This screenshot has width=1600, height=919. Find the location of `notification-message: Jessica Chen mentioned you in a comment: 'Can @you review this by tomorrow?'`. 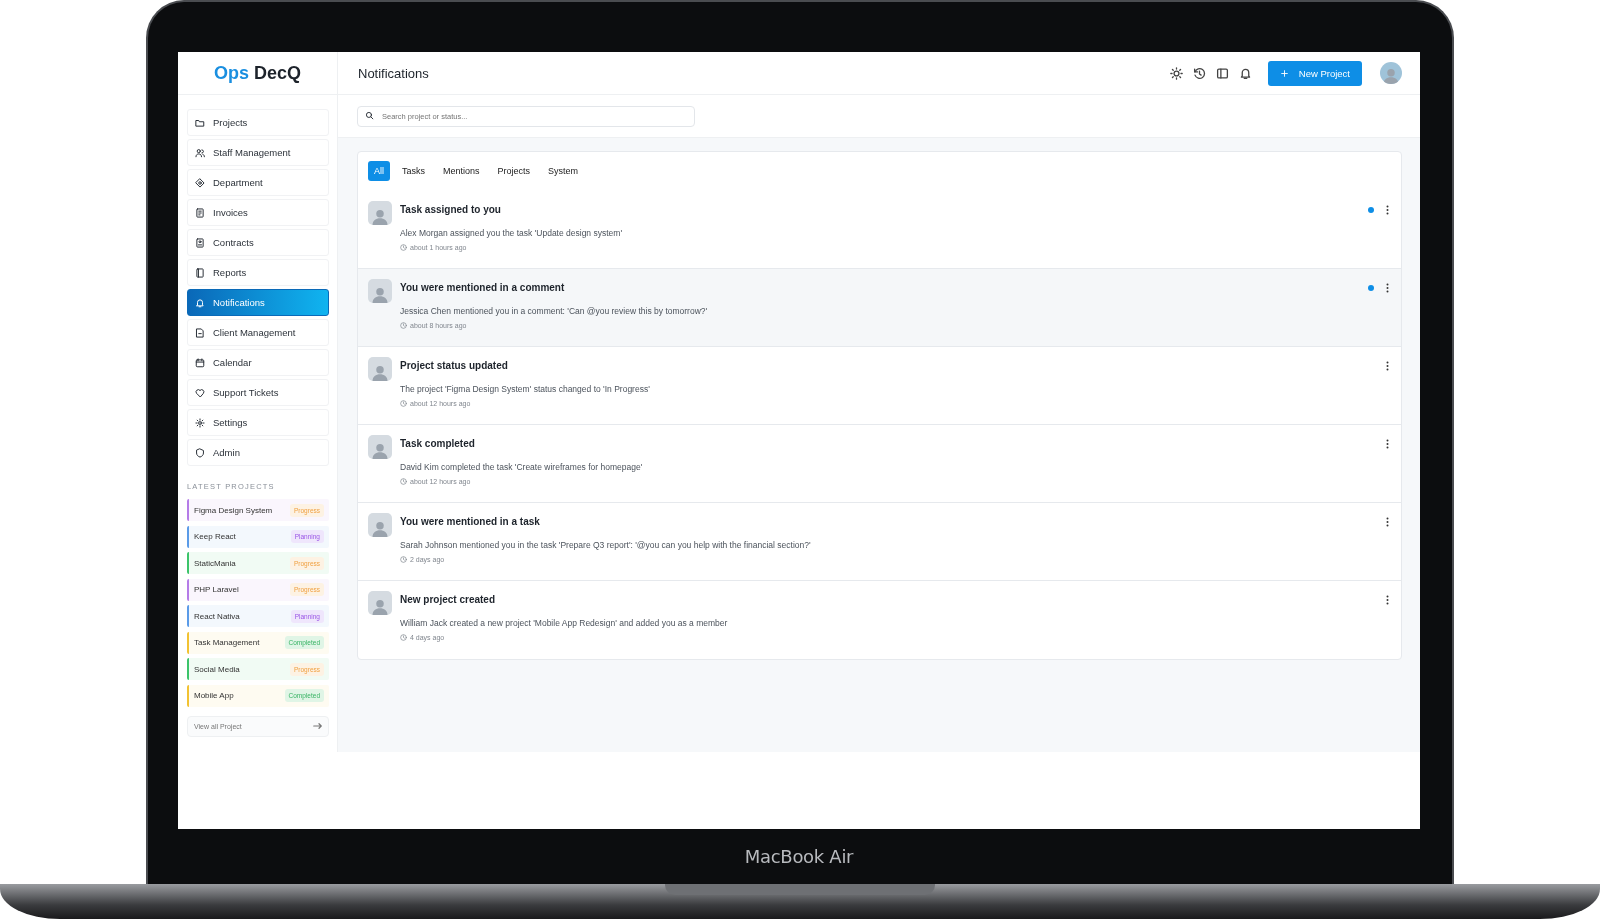

notification-message: Jessica Chen mentioned you in a comment: 'Can @you review this by tomorrow?' is located at coordinates (554, 311).